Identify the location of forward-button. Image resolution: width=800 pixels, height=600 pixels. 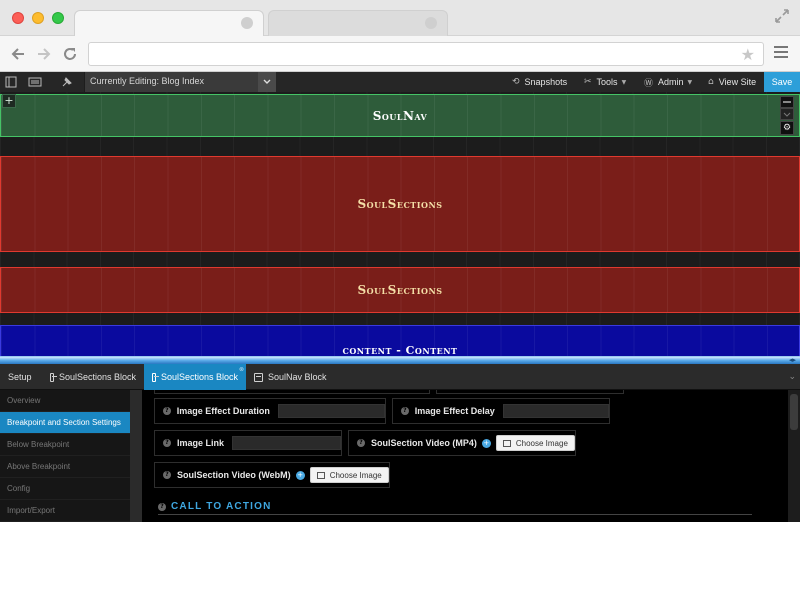
(44, 54).